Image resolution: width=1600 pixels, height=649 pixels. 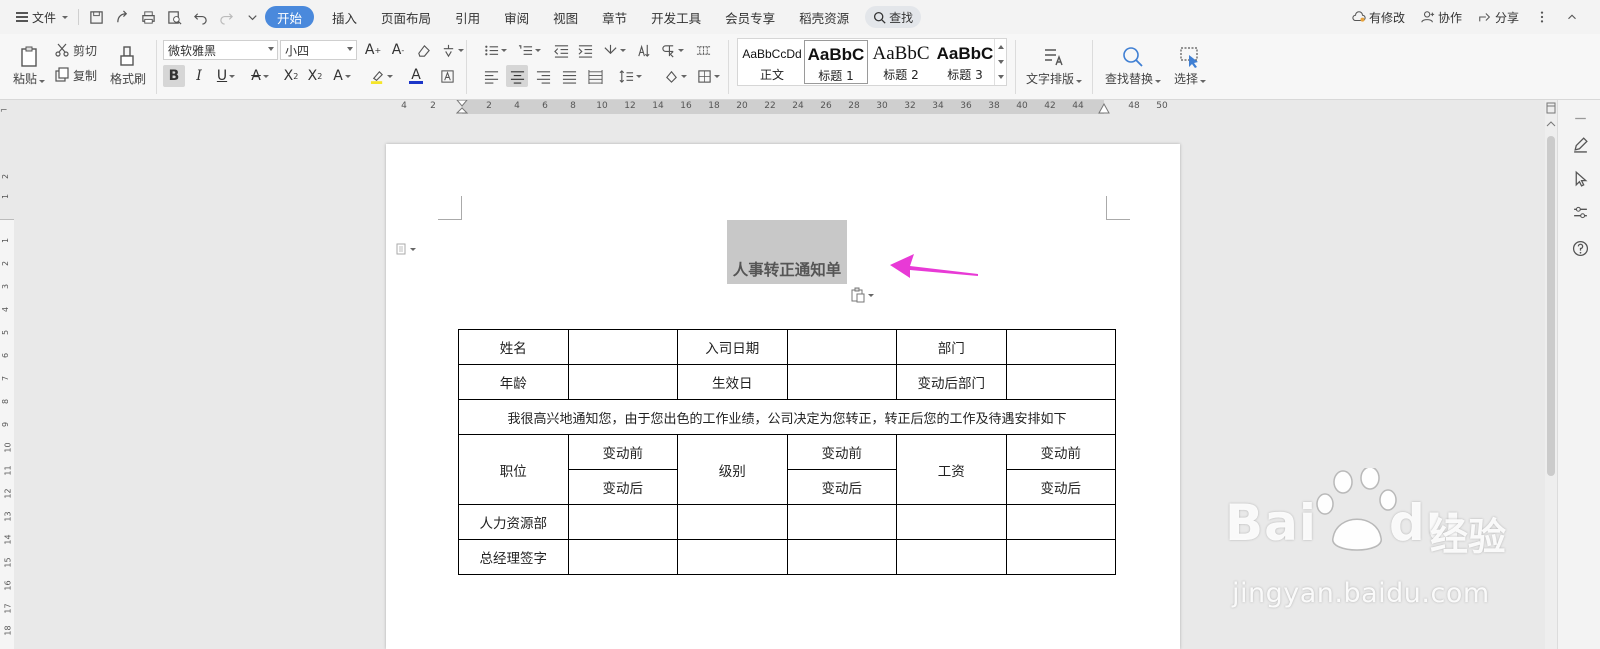 I want to click on table-cell: 姓名, so click(x=513, y=347).